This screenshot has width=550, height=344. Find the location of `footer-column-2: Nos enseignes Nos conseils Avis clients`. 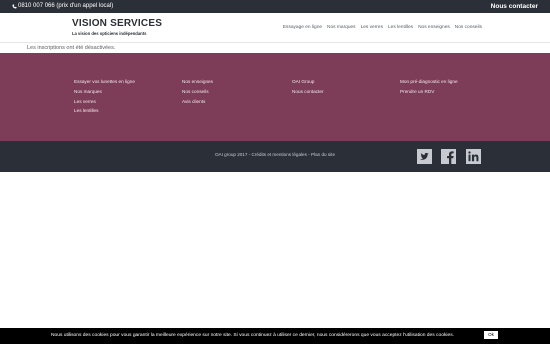

footer-column-2: Nos enseignes Nos conseils Avis clients is located at coordinates (197, 91).